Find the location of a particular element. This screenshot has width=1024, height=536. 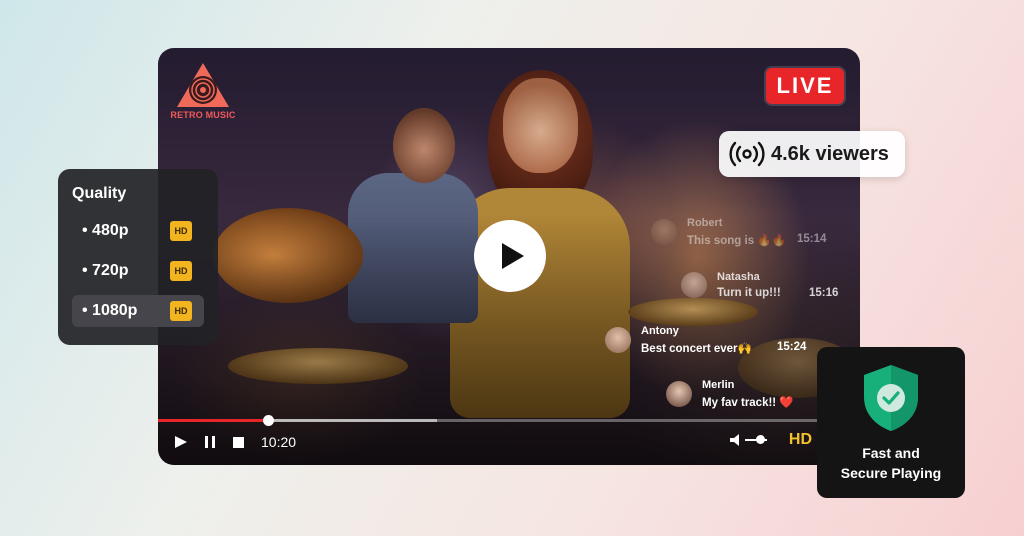

secure-playing-card: Fast and Secure Playing is located at coordinates (891, 422).